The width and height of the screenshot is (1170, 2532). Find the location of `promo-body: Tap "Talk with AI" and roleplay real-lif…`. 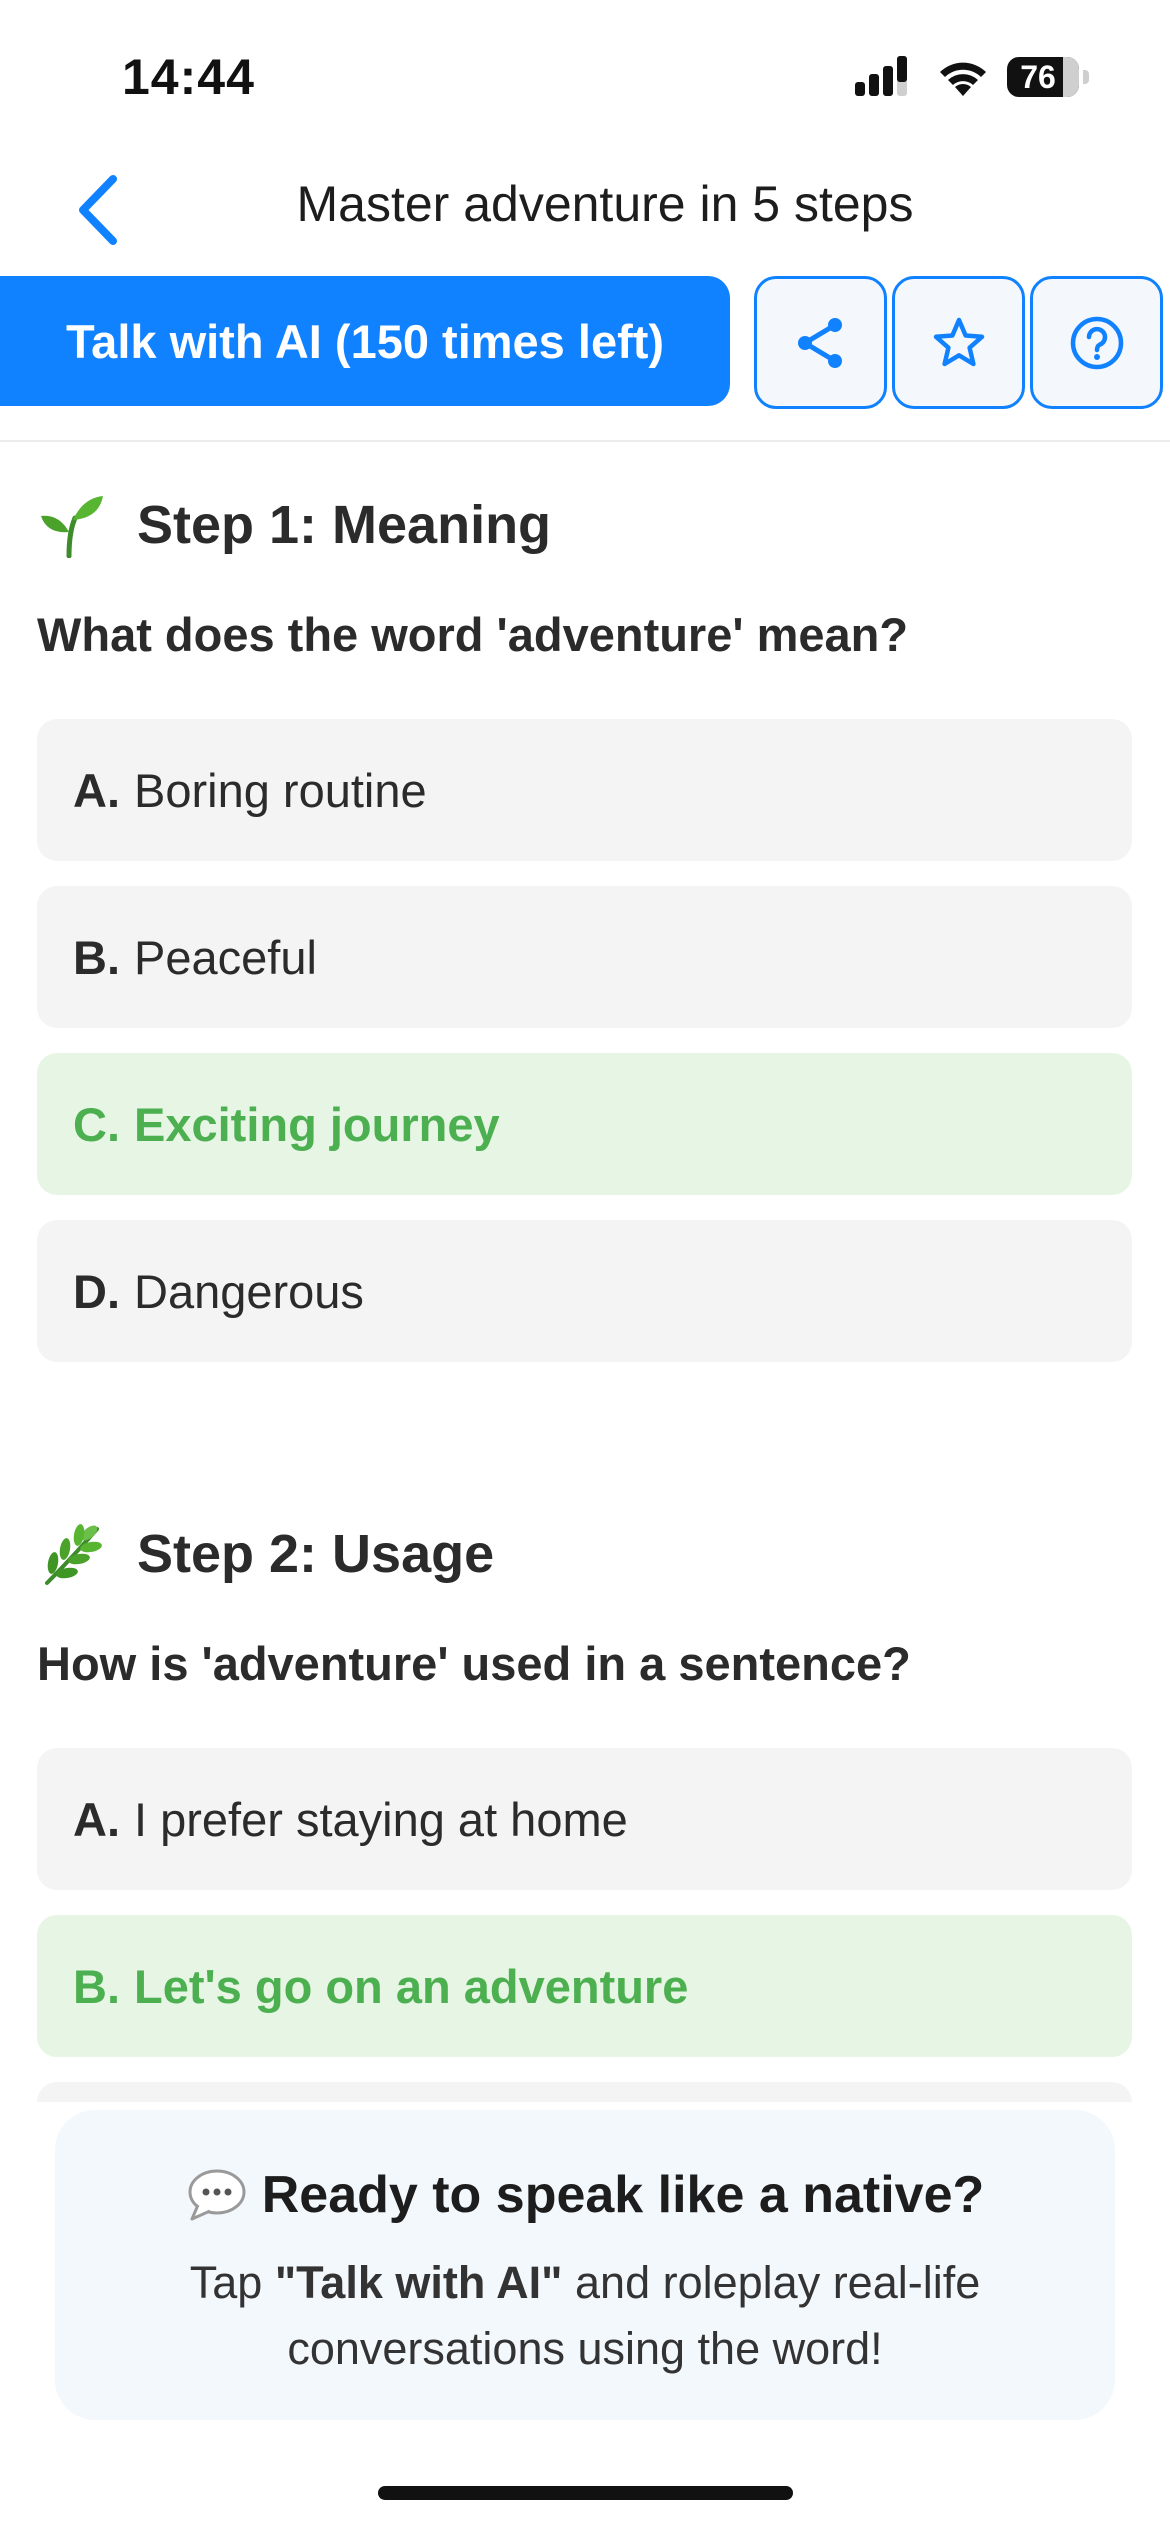

promo-body: Tap "Talk with AI" and roleplay real-lif… is located at coordinates (585, 2316).